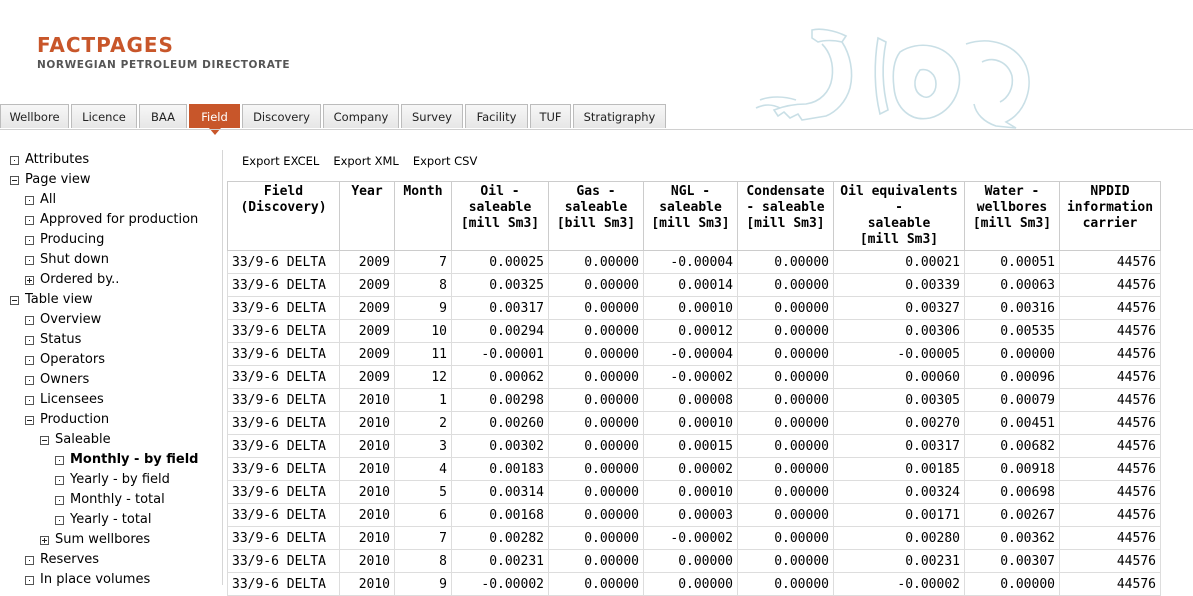 This screenshot has width=1193, height=596. What do you see at coordinates (619, 116) in the screenshot?
I see `tab-stratigraphy: Stratigraphy` at bounding box center [619, 116].